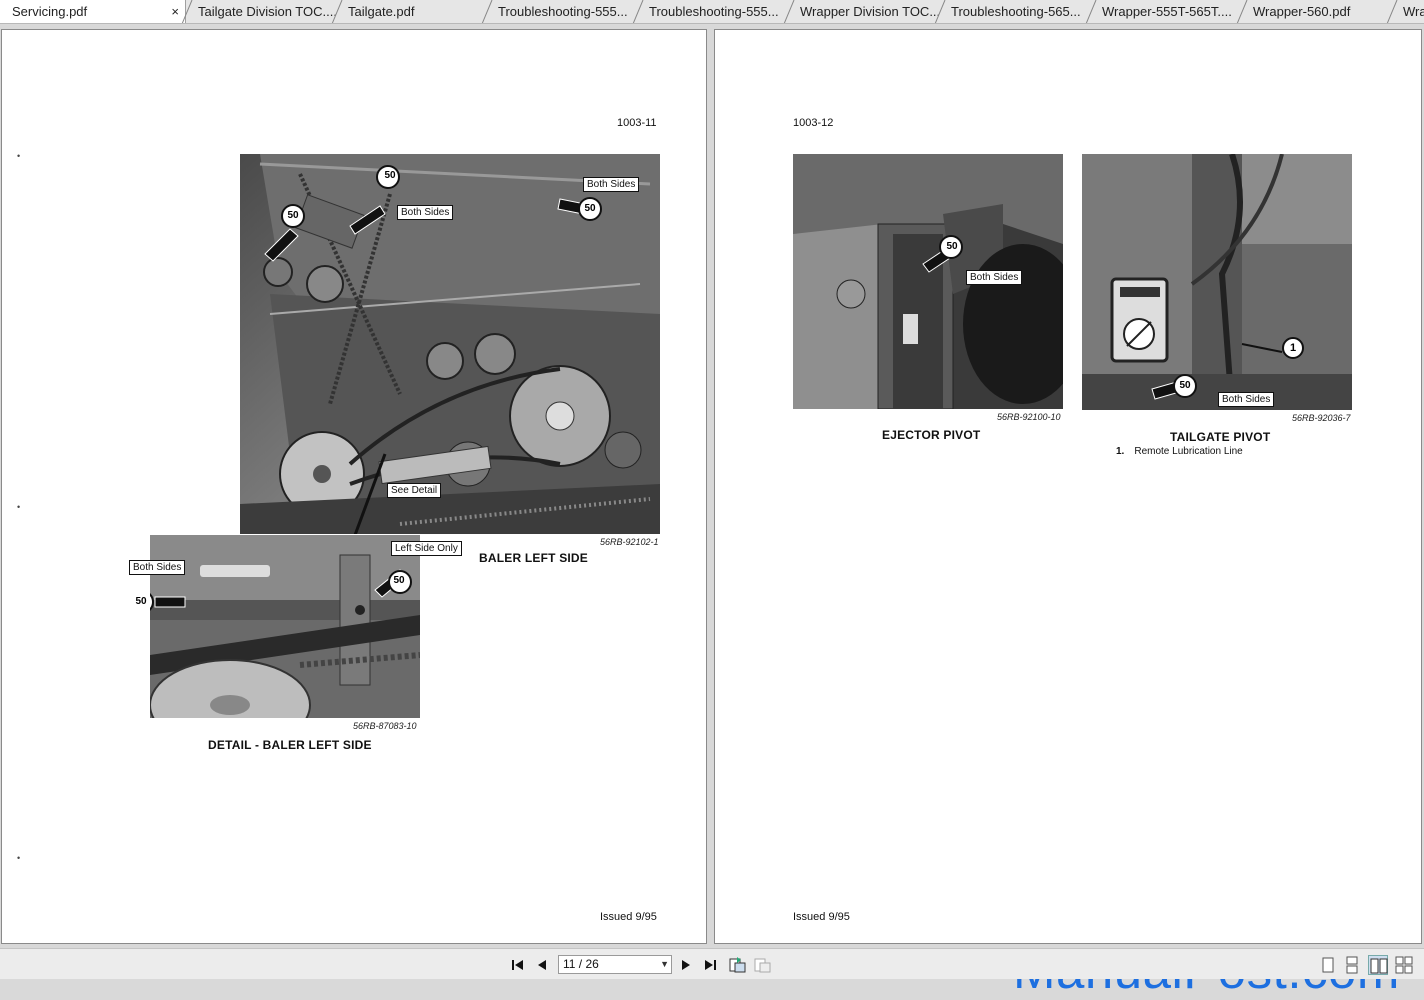 The width and height of the screenshot is (1424, 1000). What do you see at coordinates (629, 542) in the screenshot?
I see `figure-id: 56RB-92102-1` at bounding box center [629, 542].